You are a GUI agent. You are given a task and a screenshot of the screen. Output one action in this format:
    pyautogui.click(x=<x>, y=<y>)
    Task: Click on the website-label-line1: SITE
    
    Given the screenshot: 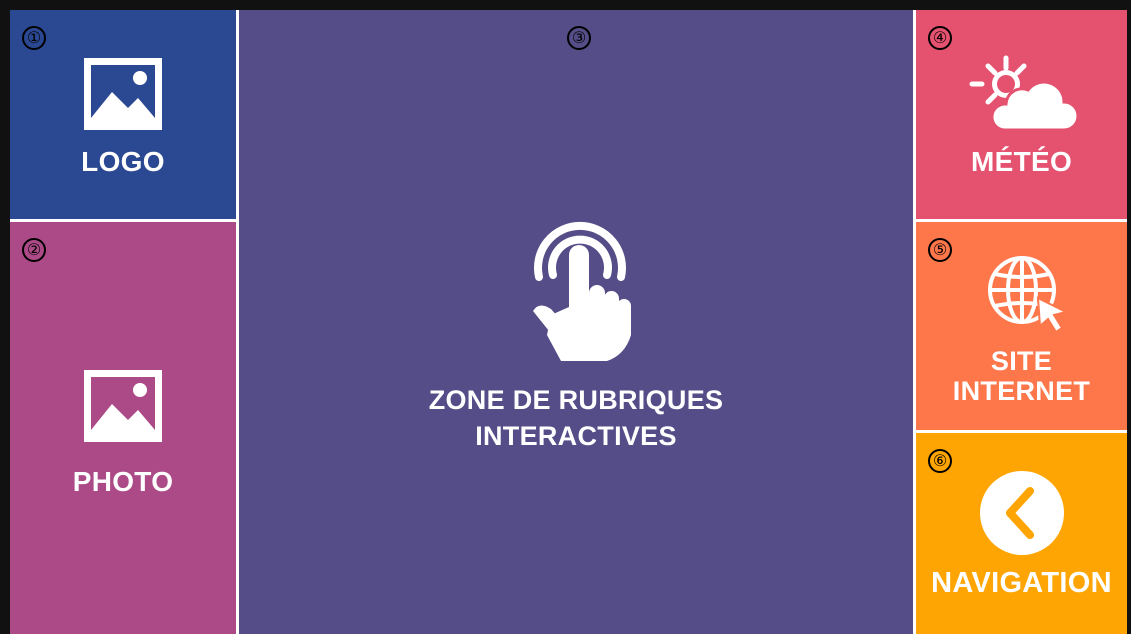 What is the action you would take?
    pyautogui.click(x=1021, y=361)
    